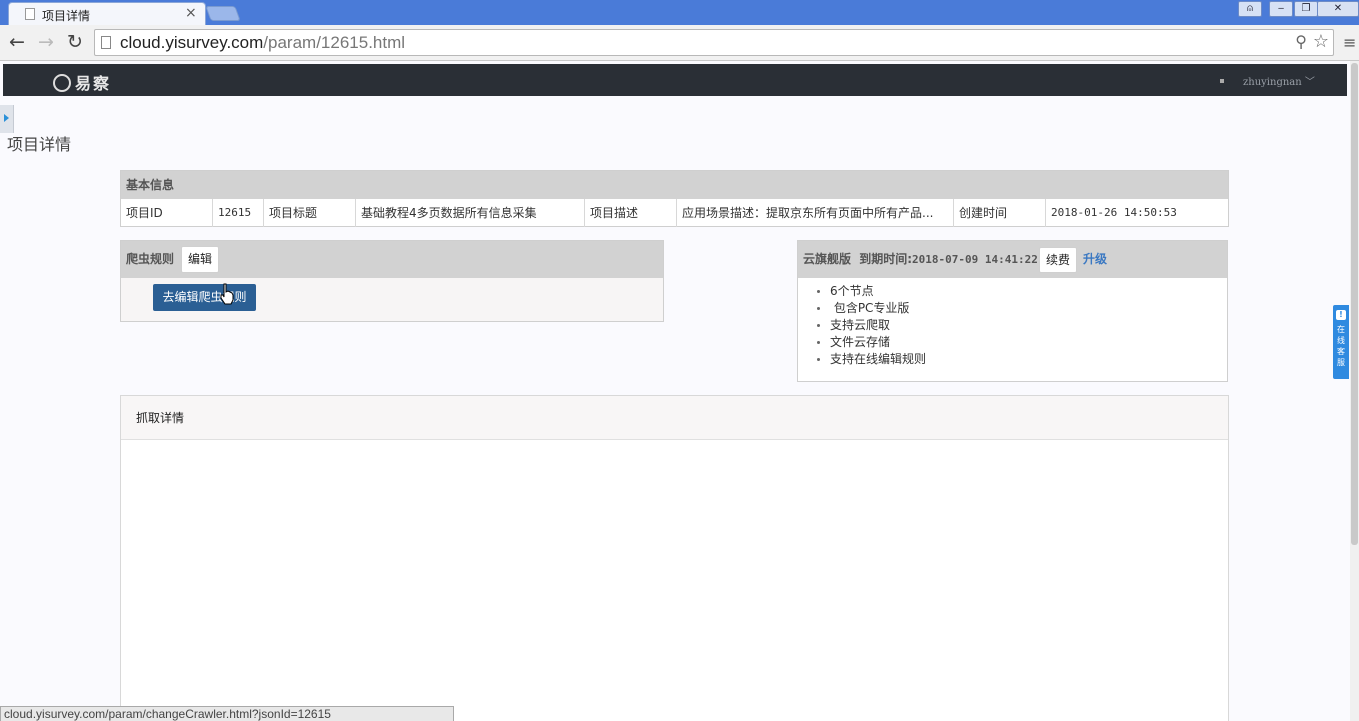 The height and width of the screenshot is (721, 1359). I want to click on user-menu: zhuyingnan ﹀, so click(1279, 80).